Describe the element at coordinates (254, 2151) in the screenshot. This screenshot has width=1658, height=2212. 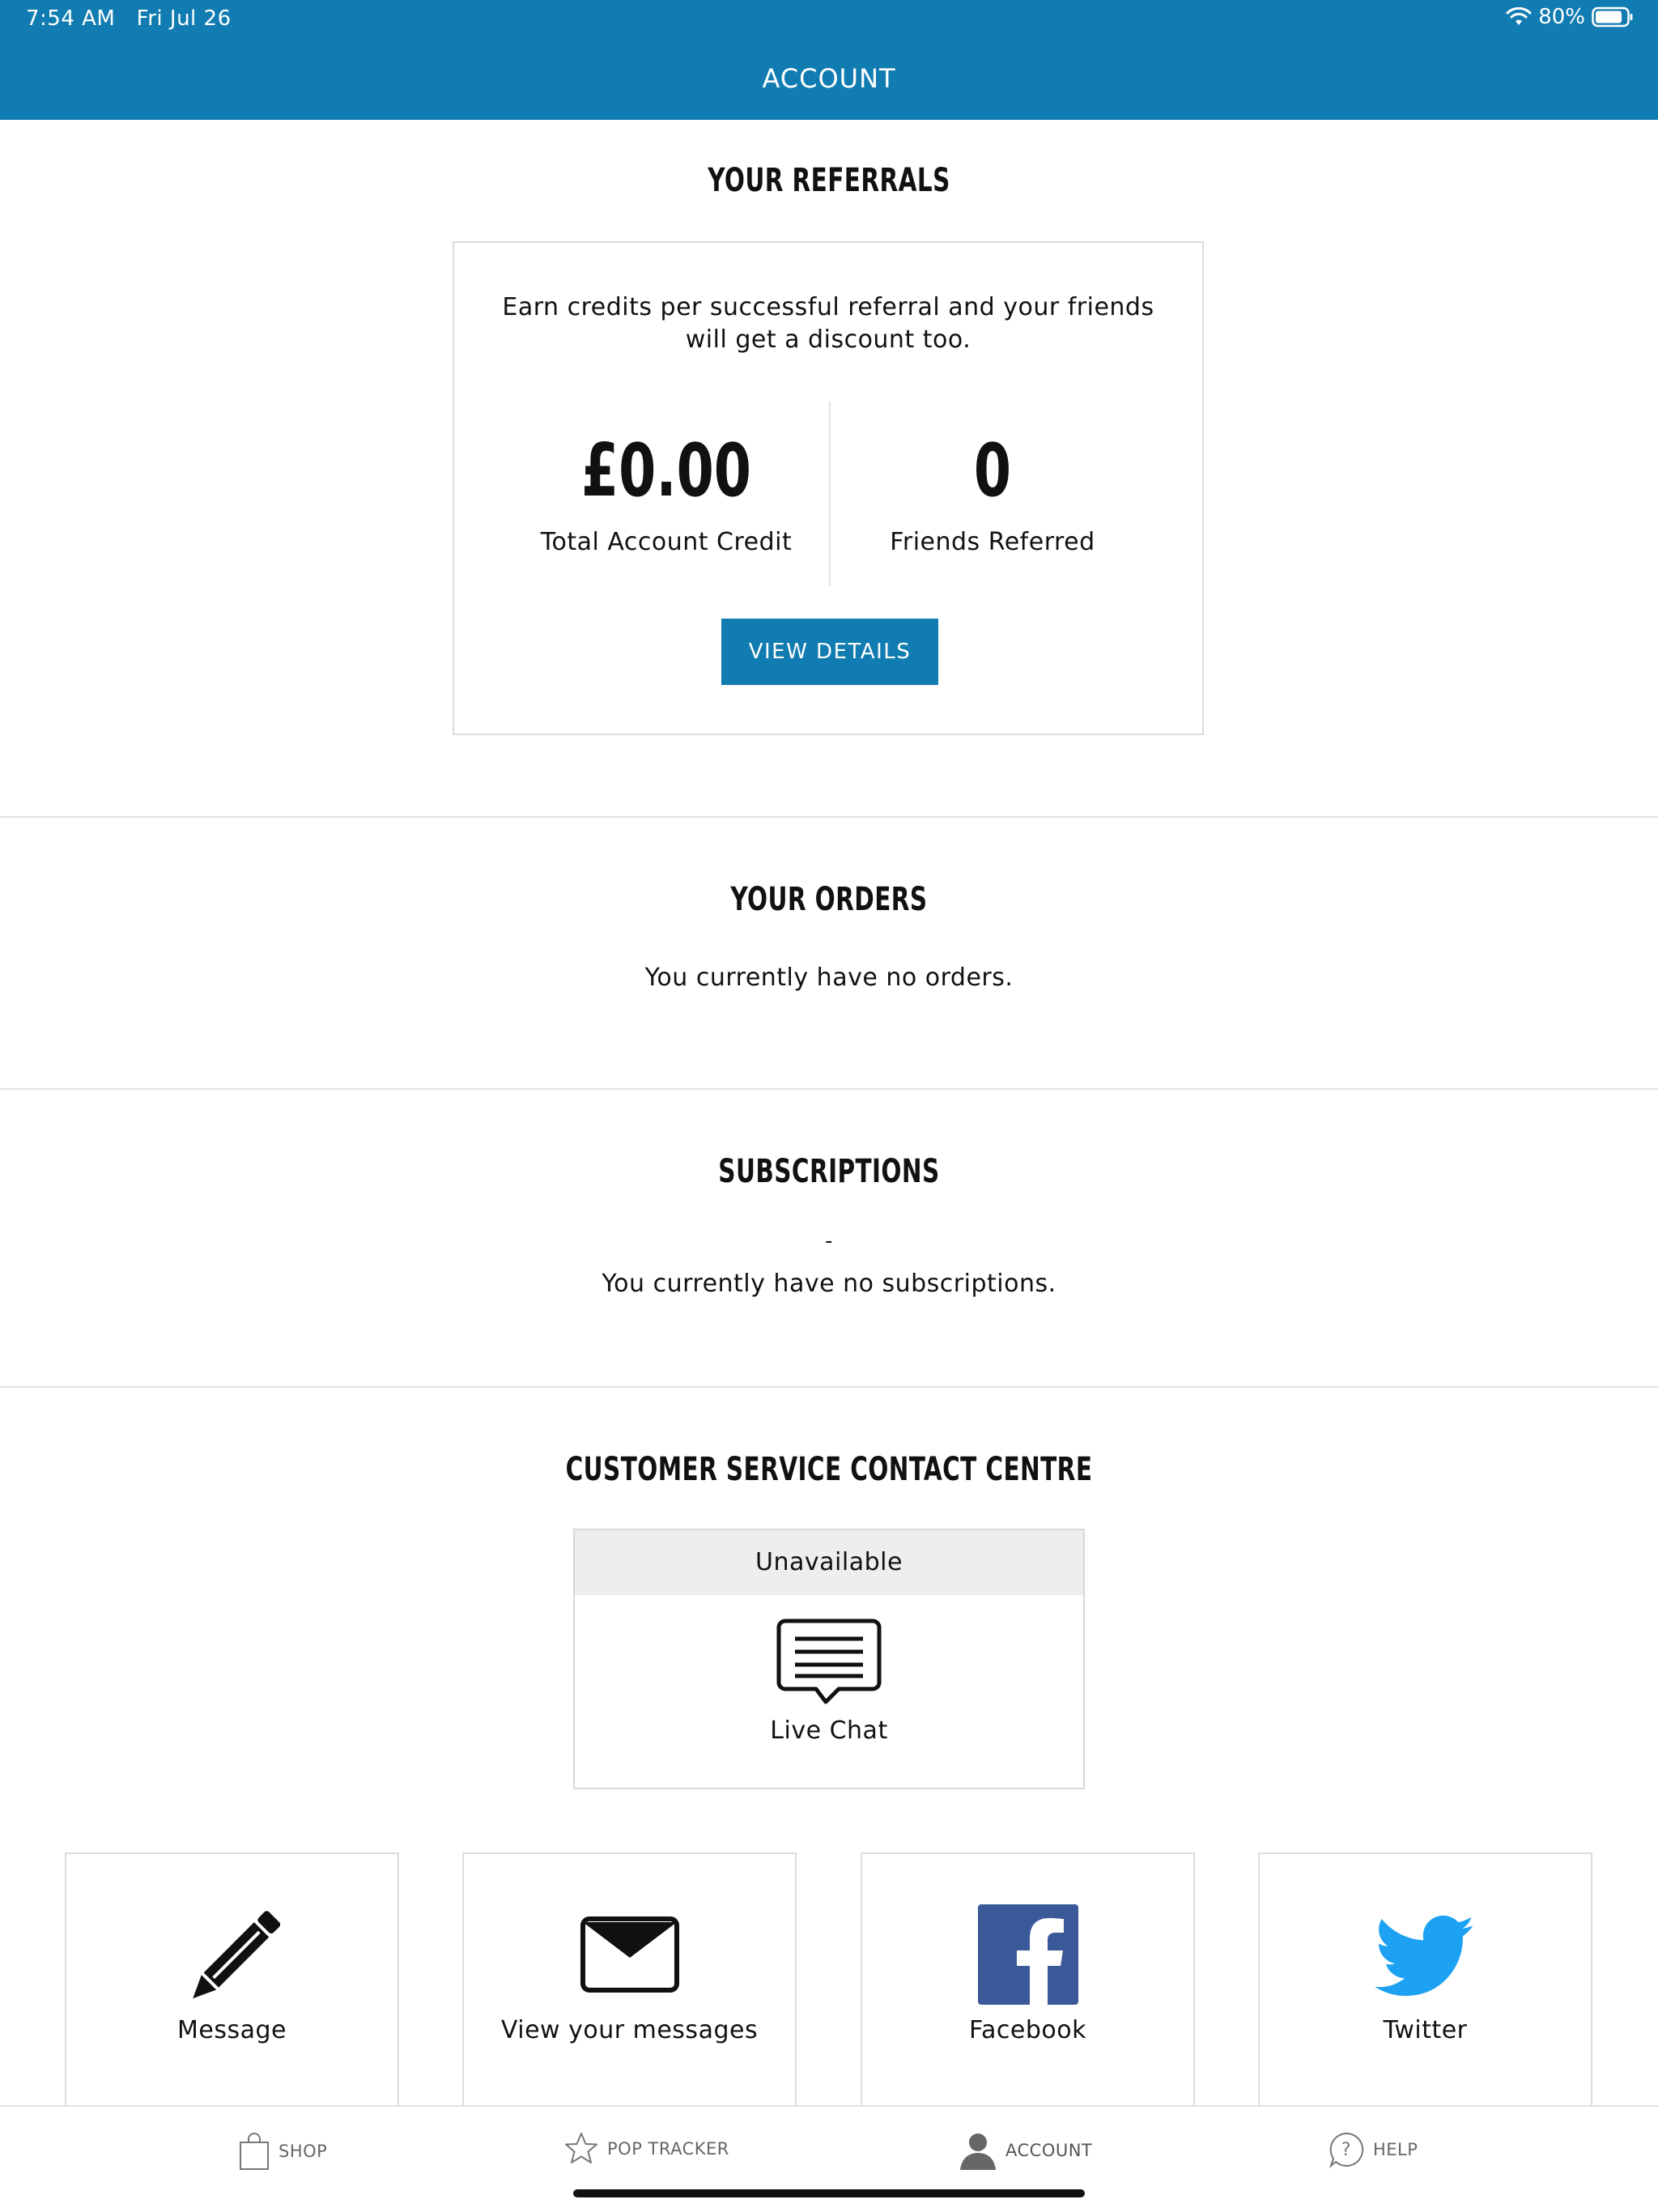
I see `shopping-bag-icon` at that location.